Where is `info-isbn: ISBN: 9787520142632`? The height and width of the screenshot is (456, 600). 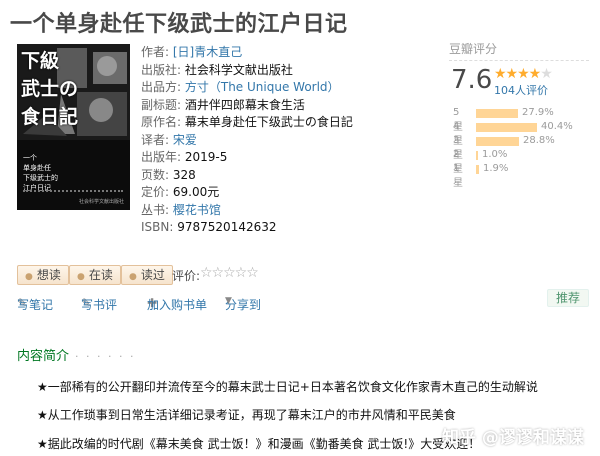 info-isbn: ISBN: 9787520142632 is located at coordinates (209, 227).